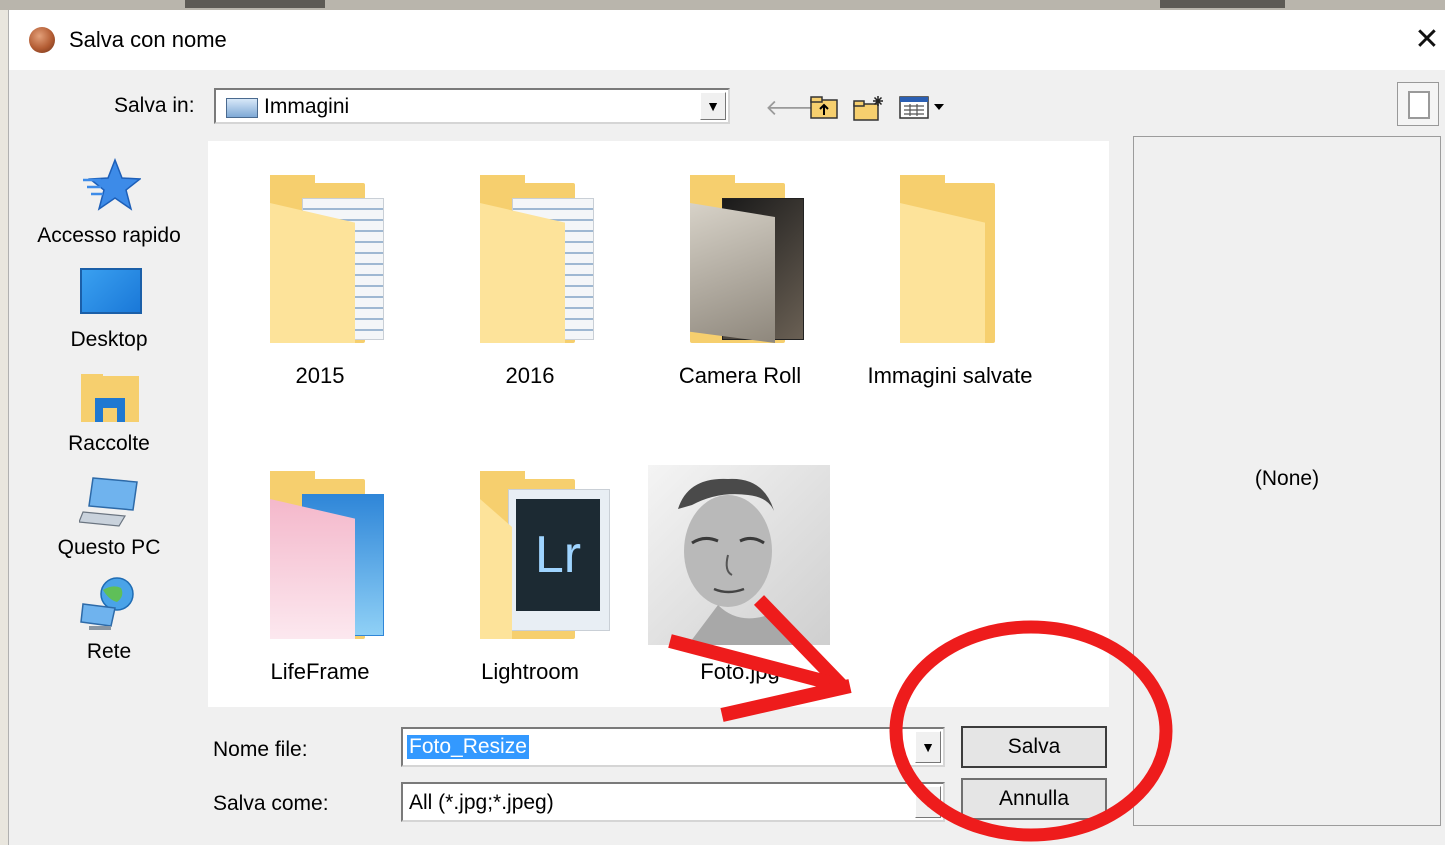  Describe the element at coordinates (760, 658) in the screenshot. I see `red-arrow-annotation` at that location.